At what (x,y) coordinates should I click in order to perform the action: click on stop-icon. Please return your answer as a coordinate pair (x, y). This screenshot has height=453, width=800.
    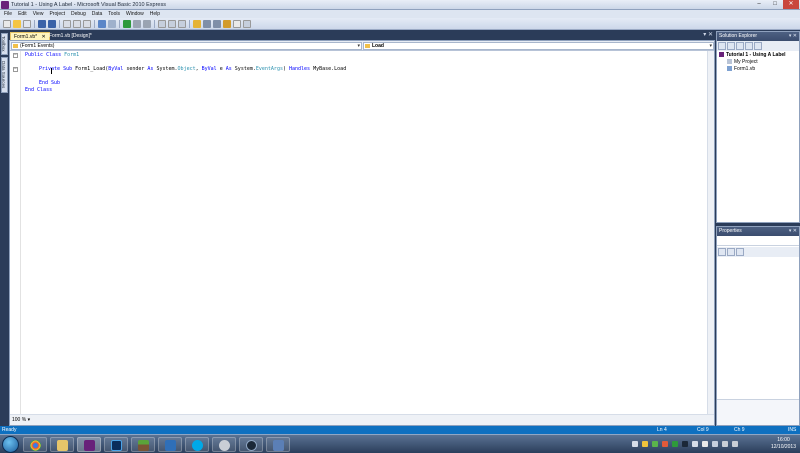
    Looking at the image, I should click on (147, 23).